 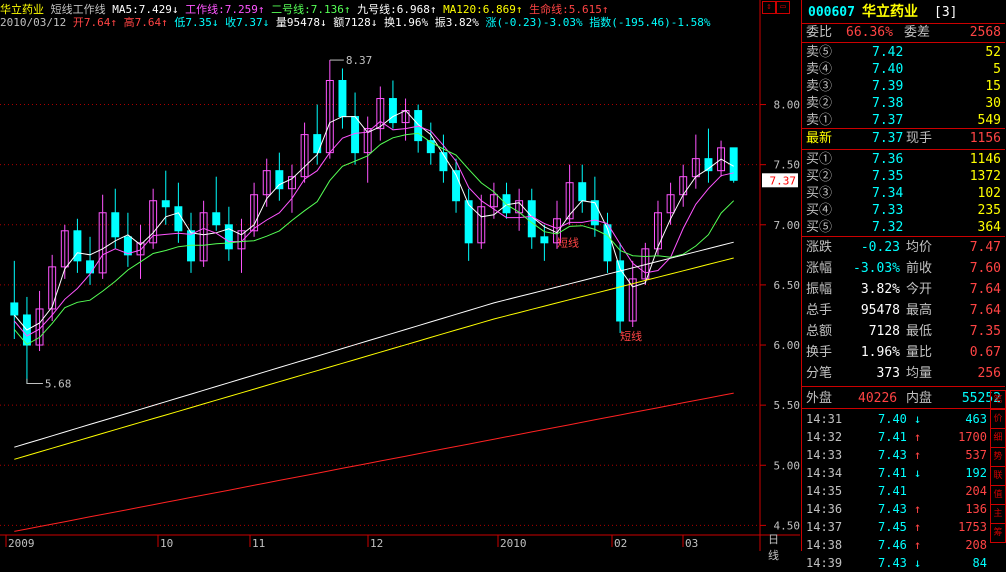 I want to click on stat-label: 换手, so click(x=819, y=352).